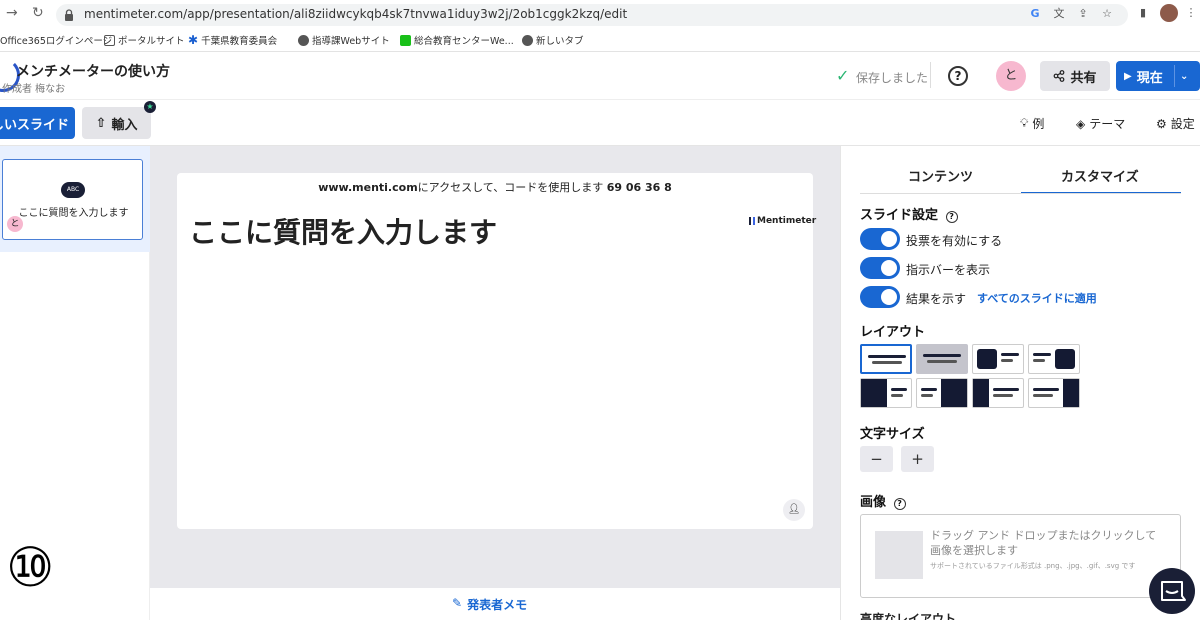 The image size is (1200, 620). What do you see at coordinates (1128, 76) in the screenshot?
I see `play-icon: ▶` at bounding box center [1128, 76].